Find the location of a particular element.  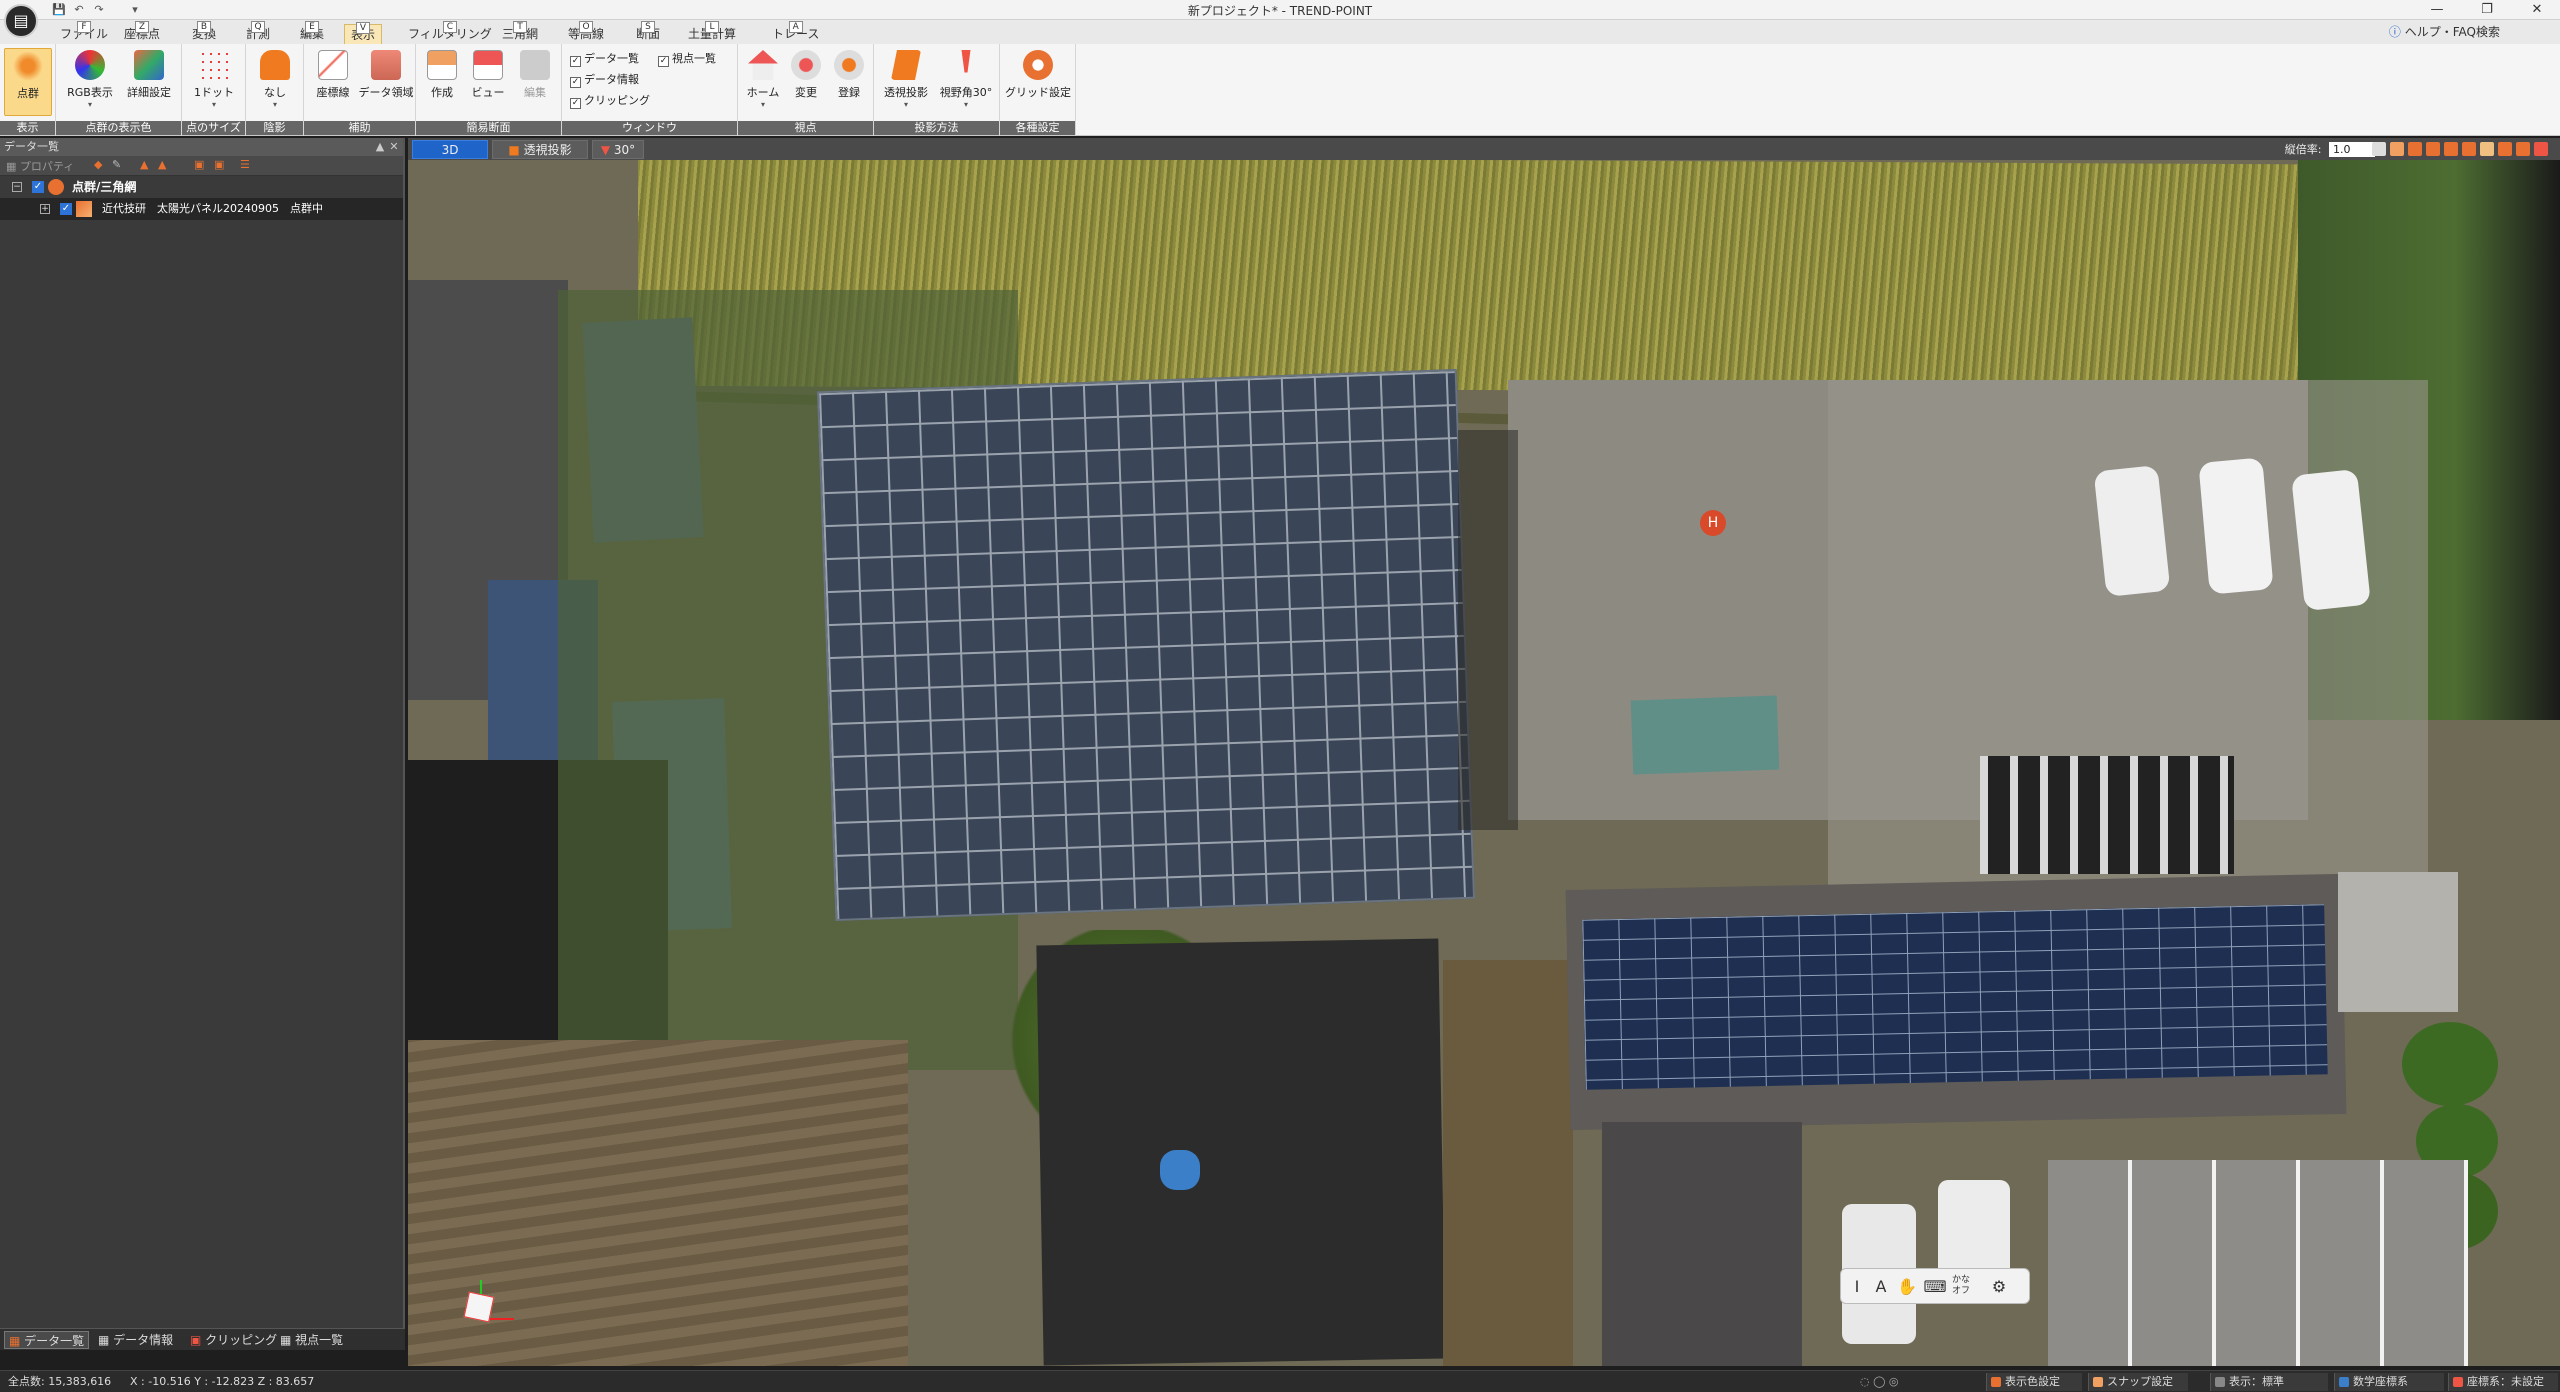

tree-node-pointcloud-dataset: + ✓ 近代技研 太陽光パネル20240905 点群中 is located at coordinates (201, 209).